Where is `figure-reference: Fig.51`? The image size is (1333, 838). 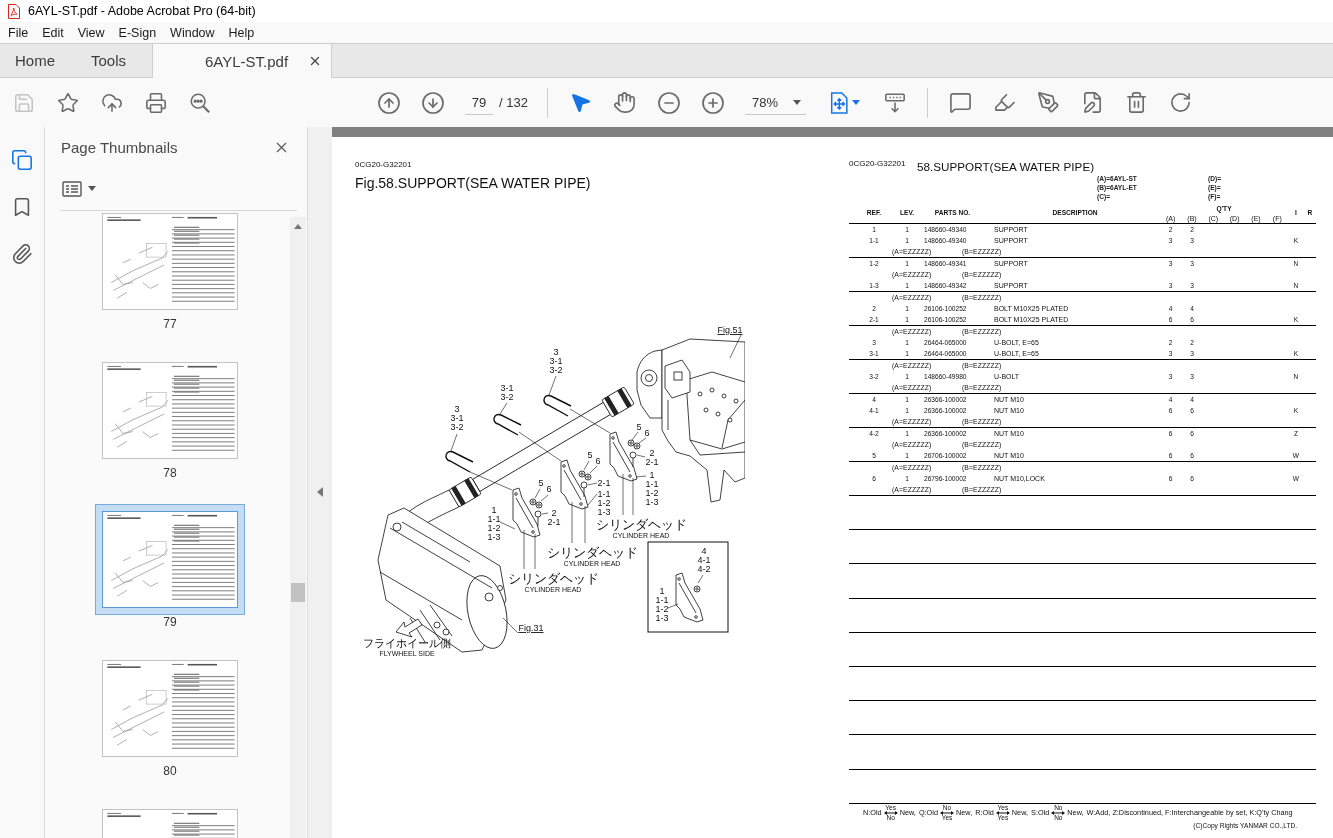 figure-reference: Fig.51 is located at coordinates (730, 330).